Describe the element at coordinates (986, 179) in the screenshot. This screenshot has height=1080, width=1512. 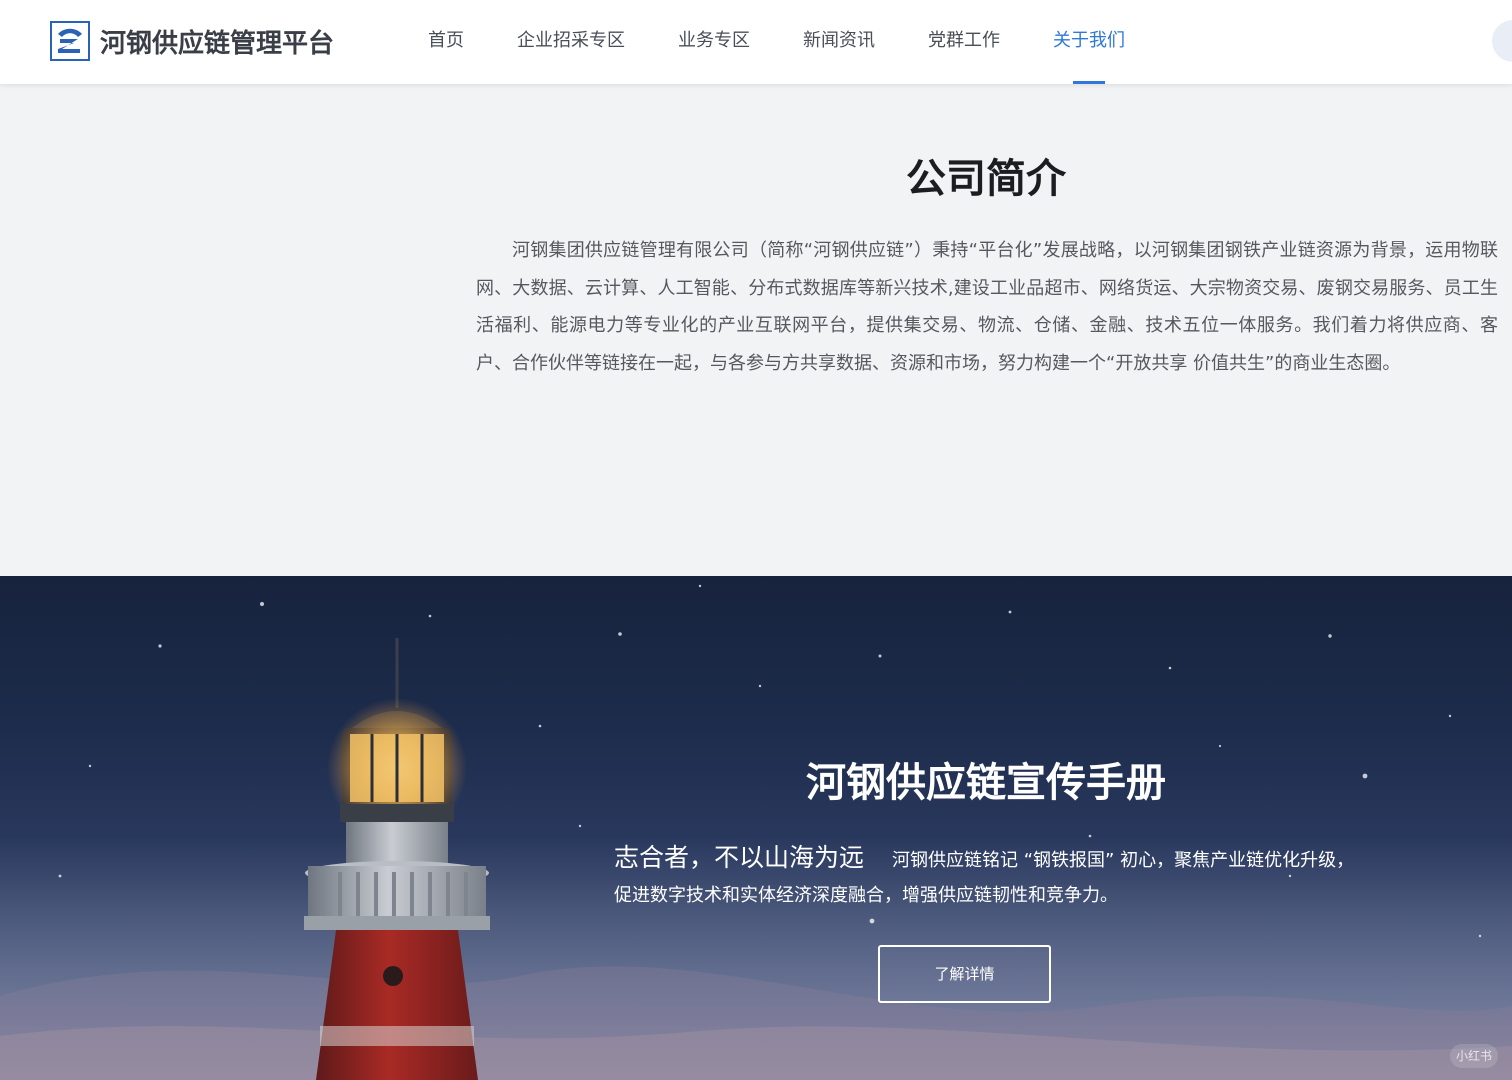
I see `intro-title: 公司简介` at that location.